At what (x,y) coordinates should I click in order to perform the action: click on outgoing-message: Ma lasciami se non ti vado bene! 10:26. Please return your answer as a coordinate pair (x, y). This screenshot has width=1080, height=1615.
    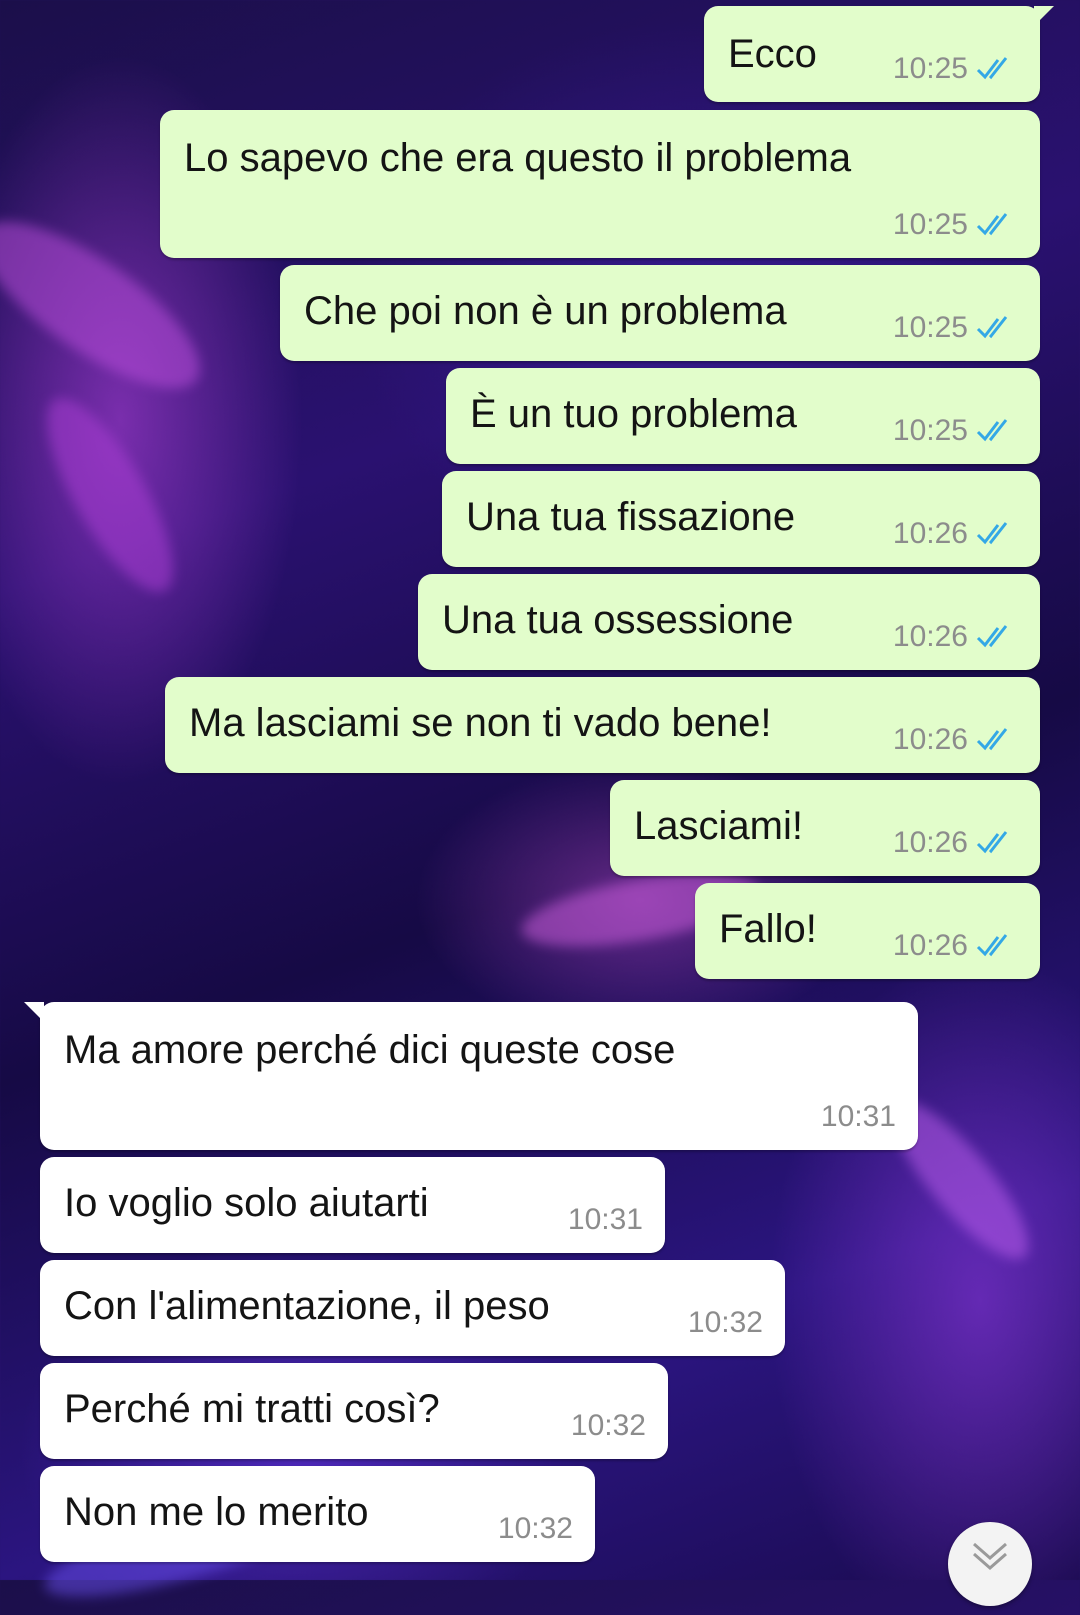
    Looking at the image, I should click on (602, 725).